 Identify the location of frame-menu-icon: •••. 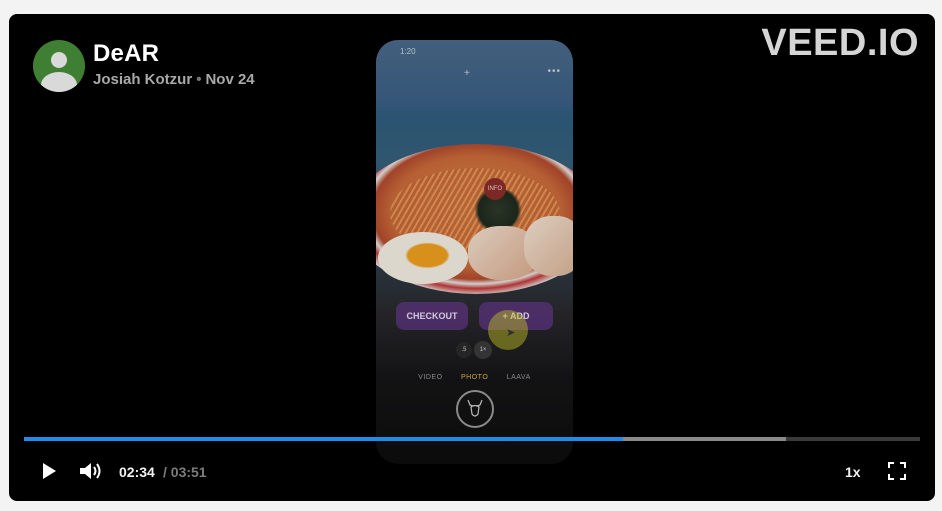
(554, 71).